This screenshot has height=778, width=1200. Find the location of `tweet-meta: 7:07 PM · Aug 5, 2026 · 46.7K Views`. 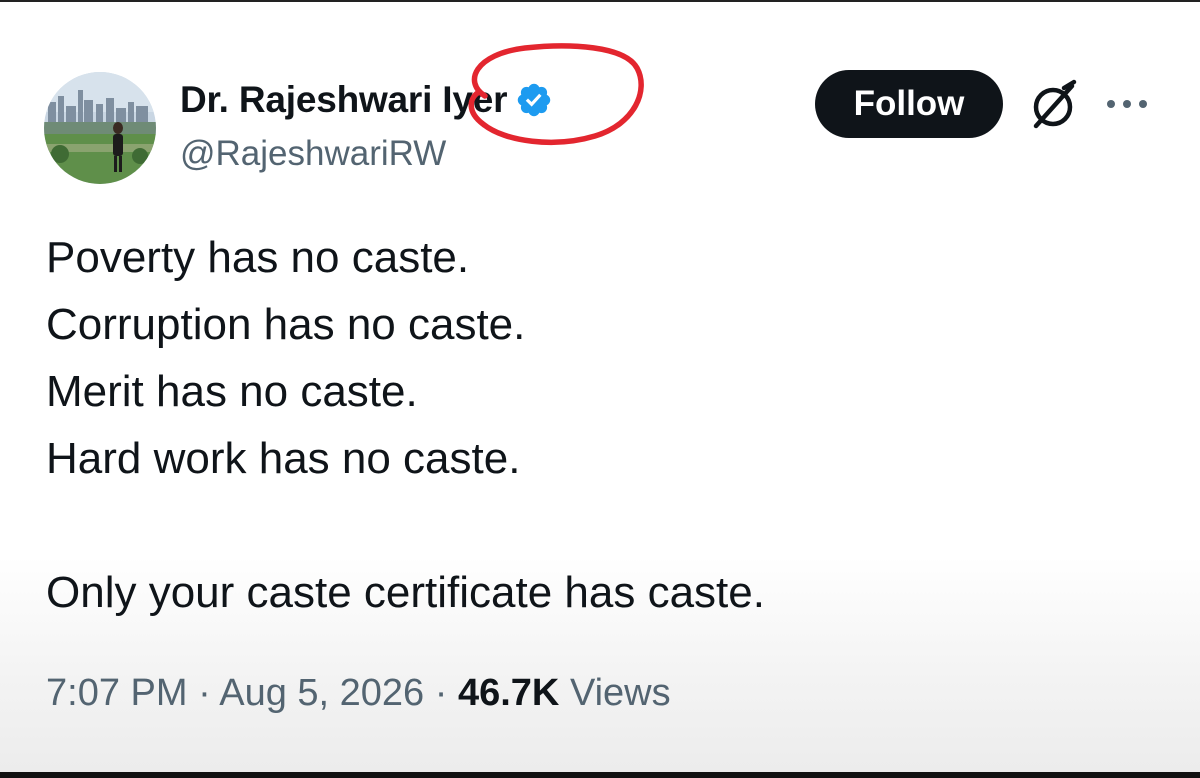

tweet-meta: 7:07 PM · Aug 5, 2026 · 46.7K Views is located at coordinates (358, 693).